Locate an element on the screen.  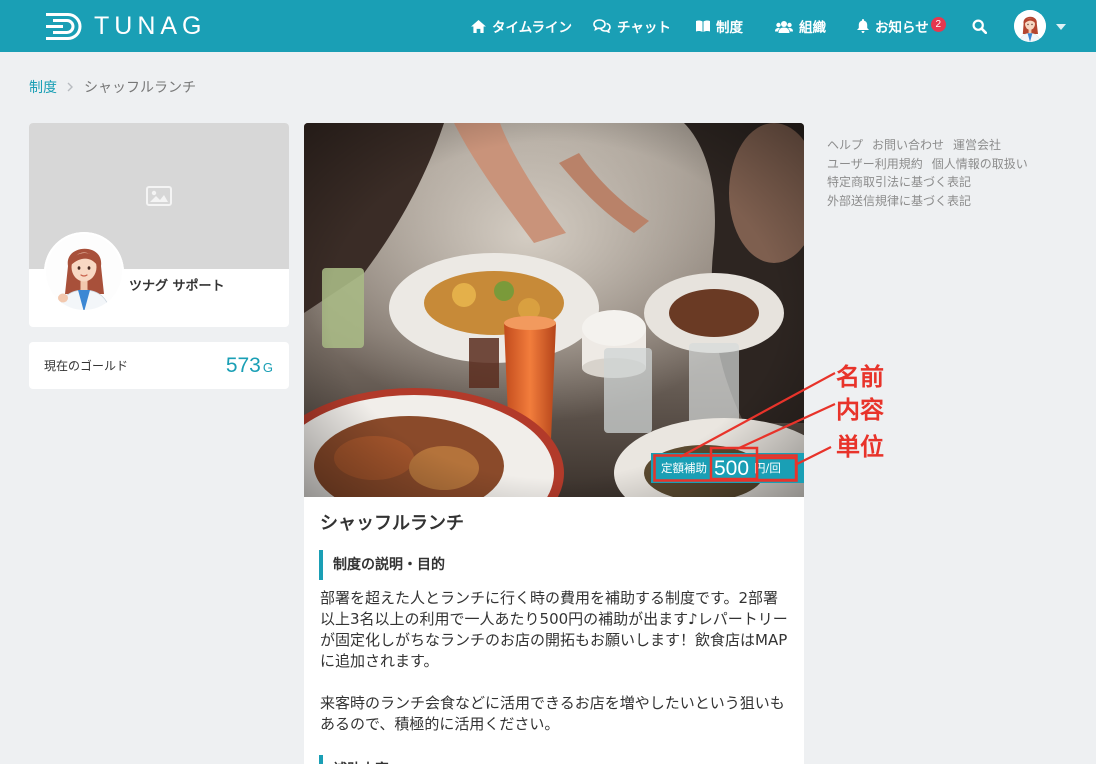
profile-card: ツナグ サポート is located at coordinates (159, 225).